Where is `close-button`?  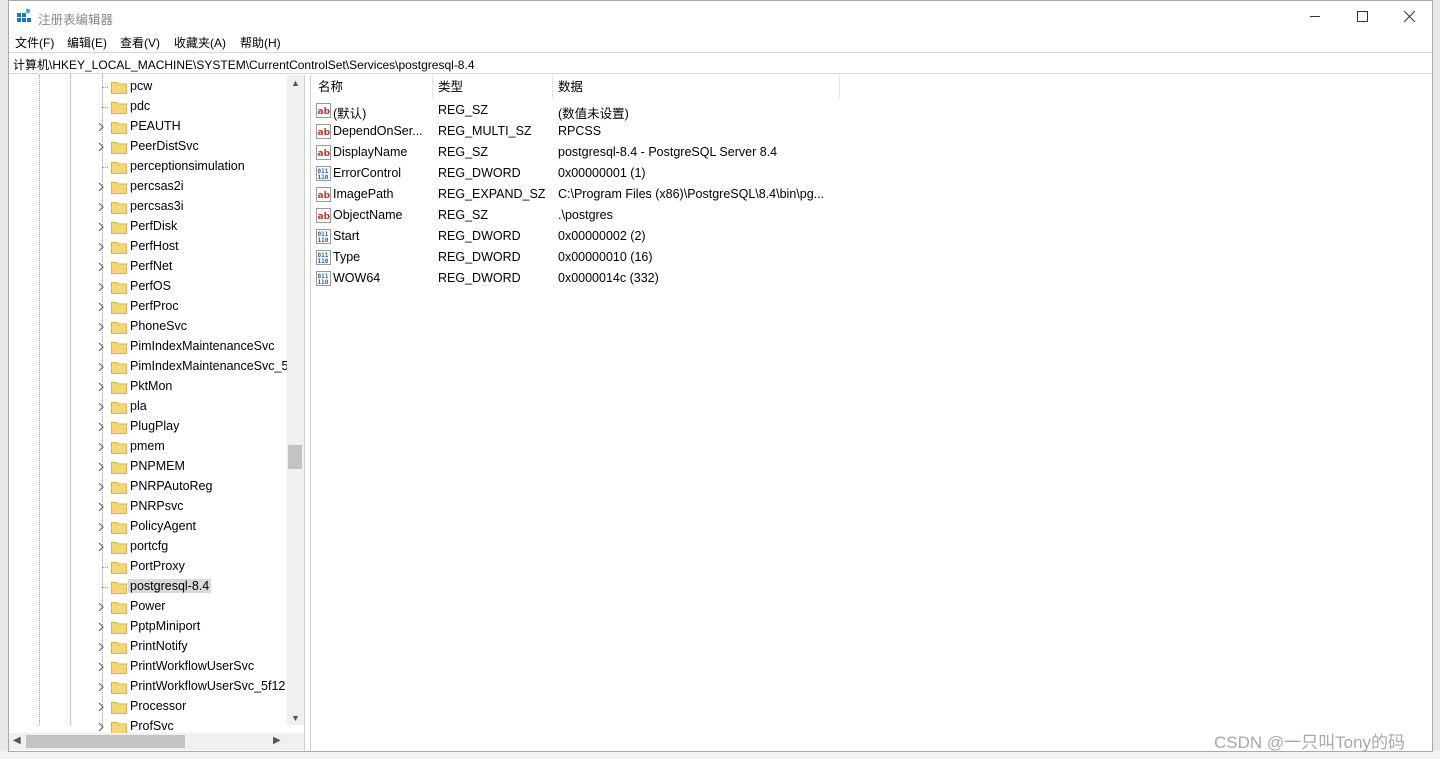 close-button is located at coordinates (1409, 16).